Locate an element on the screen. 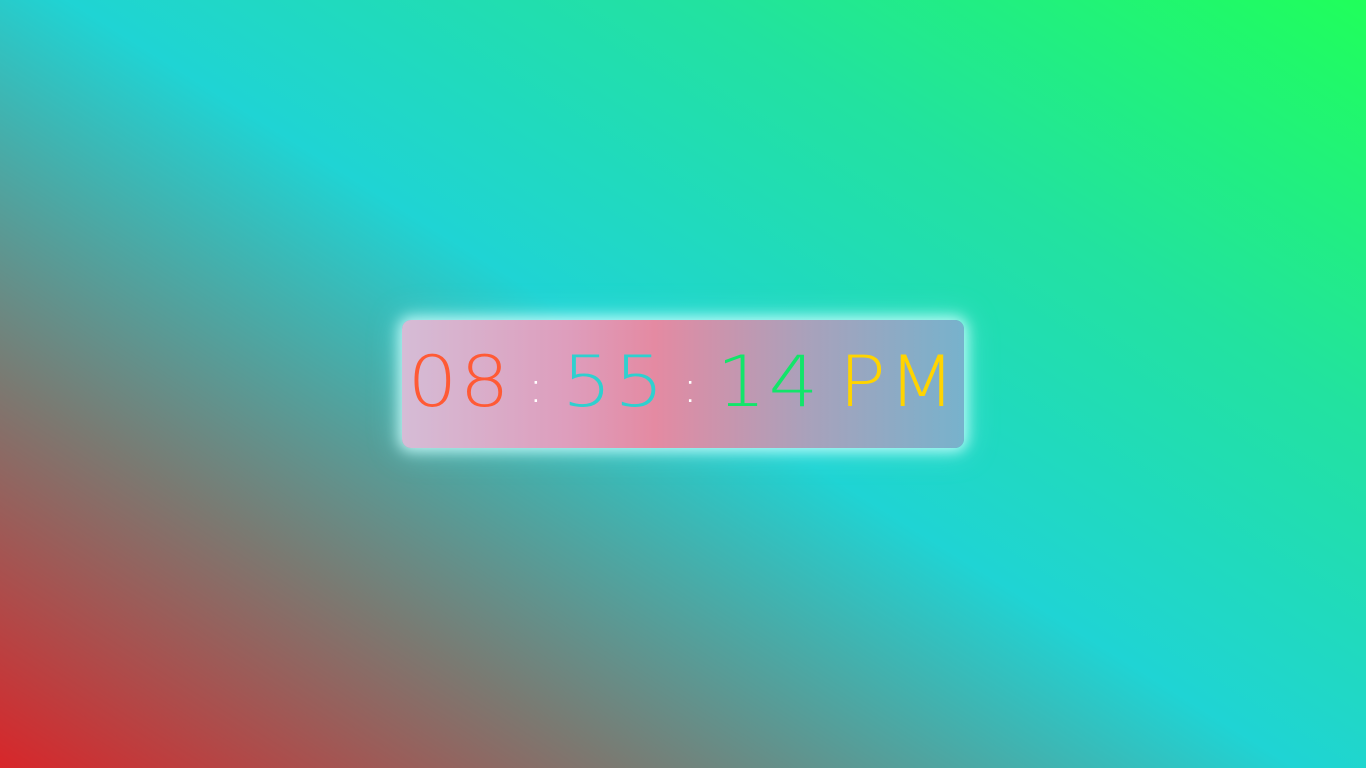 This screenshot has width=1366, height=768. clock-meridiem: PM is located at coordinates (898, 382).